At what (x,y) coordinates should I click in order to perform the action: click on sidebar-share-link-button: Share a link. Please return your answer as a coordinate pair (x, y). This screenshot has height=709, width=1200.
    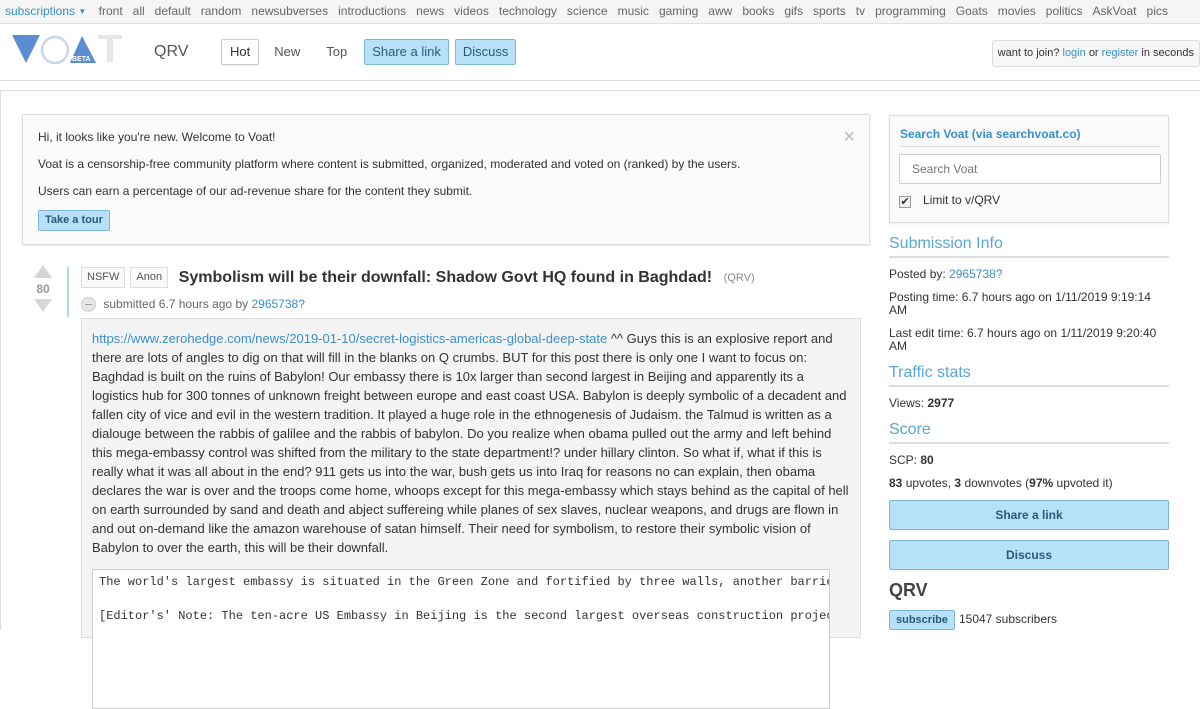
    Looking at the image, I should click on (1029, 515).